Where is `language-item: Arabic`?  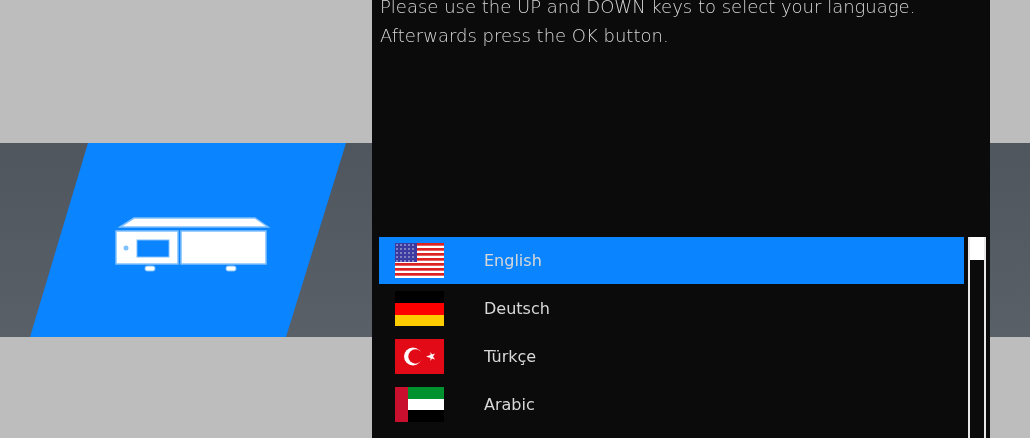
language-item: Arabic is located at coordinates (671, 404).